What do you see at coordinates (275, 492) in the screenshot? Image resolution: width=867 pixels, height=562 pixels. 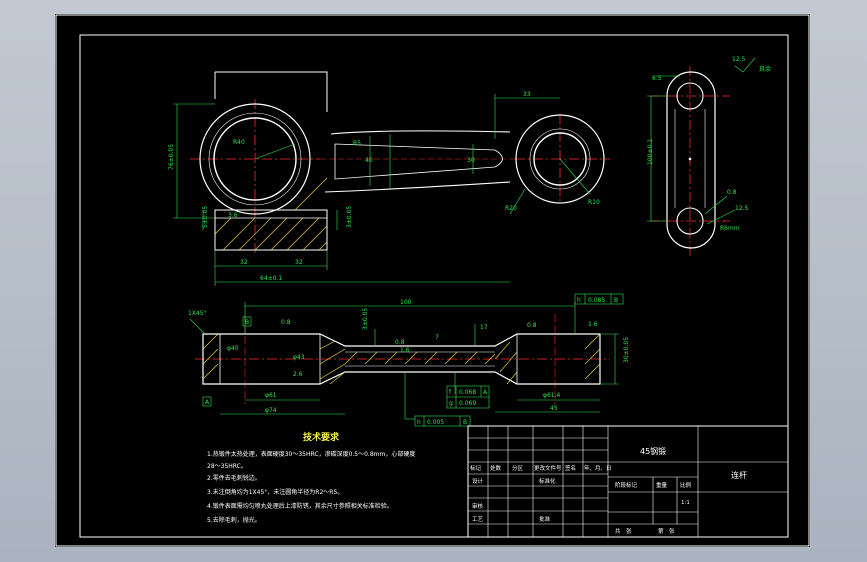 I see `tech-line-4: 3.未注倒角均为1X45°，未注圆角半径为R2～R5。` at bounding box center [275, 492].